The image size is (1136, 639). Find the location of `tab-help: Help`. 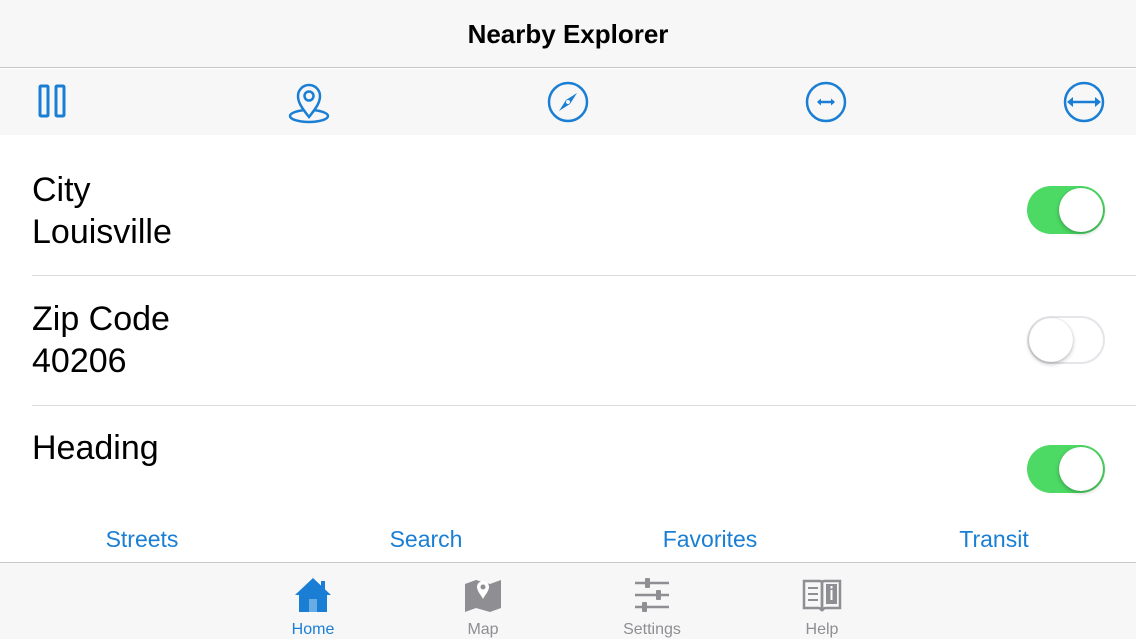

tab-help: Help is located at coordinates (822, 605).